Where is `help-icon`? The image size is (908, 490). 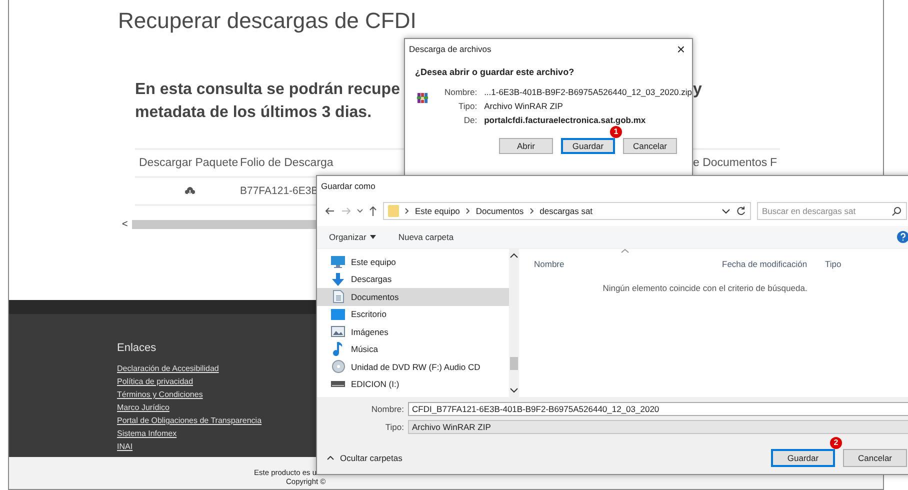
help-icon is located at coordinates (902, 237).